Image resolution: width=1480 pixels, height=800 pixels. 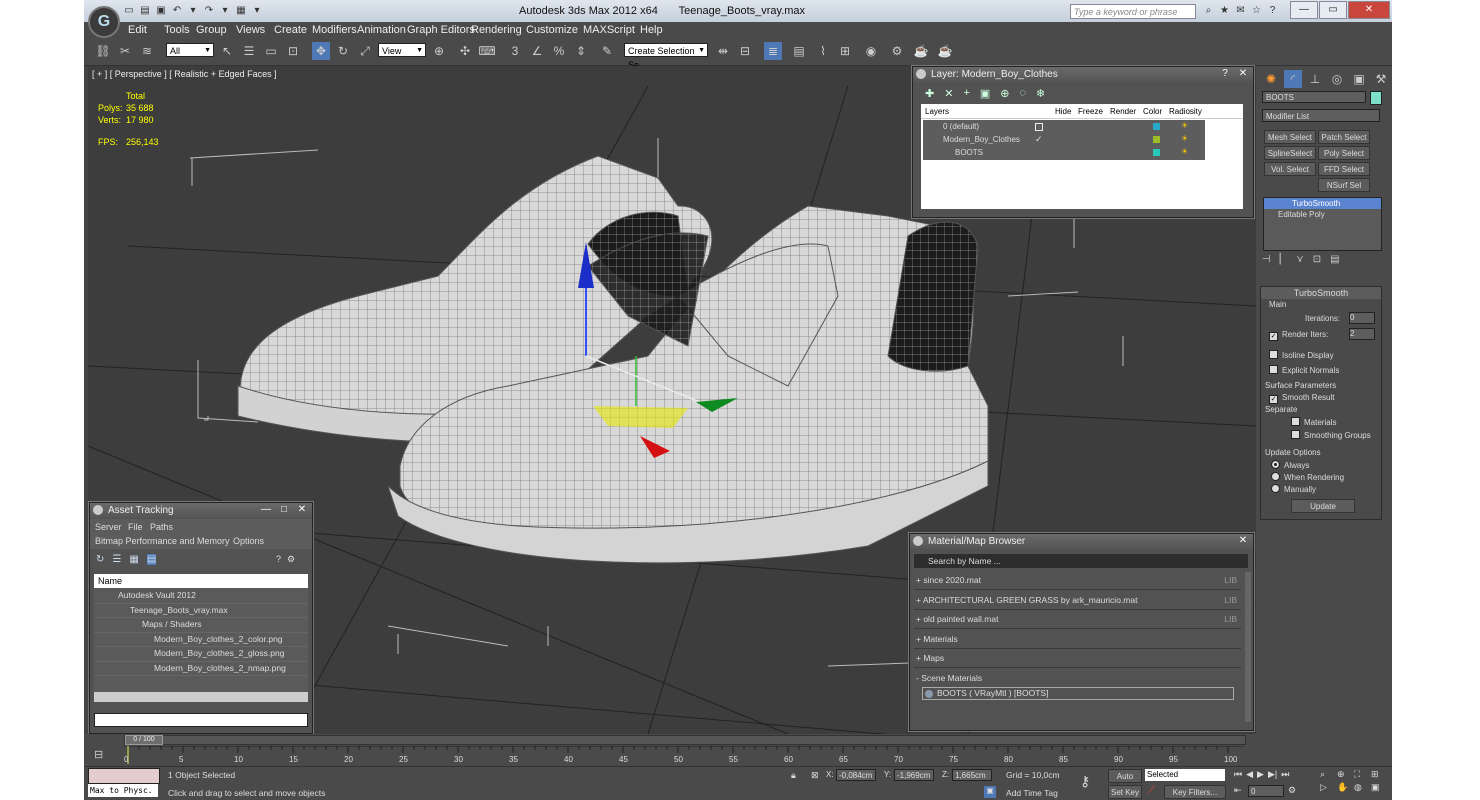 I want to click on menu-edit: Edit, so click(x=137, y=30).